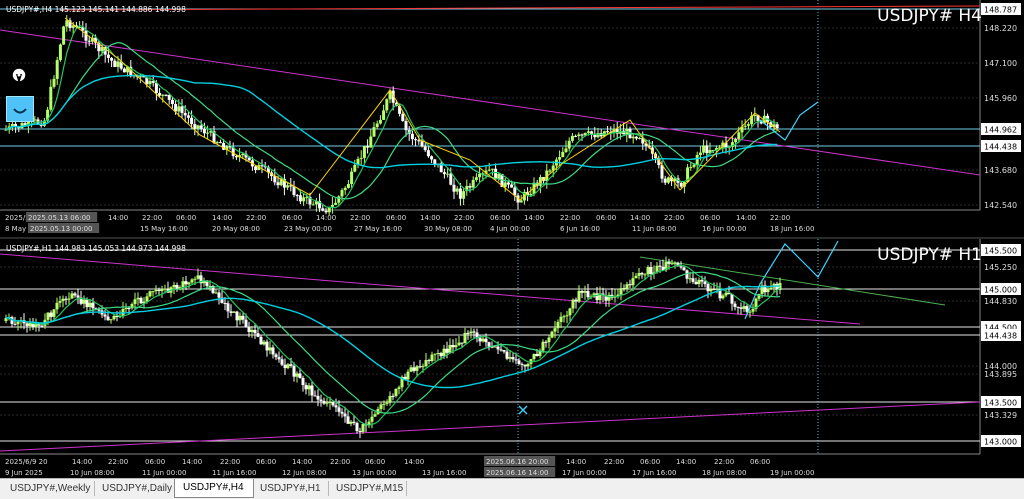  I want to click on chart-tab-daily: USDJPY#,Daily, so click(134, 488).